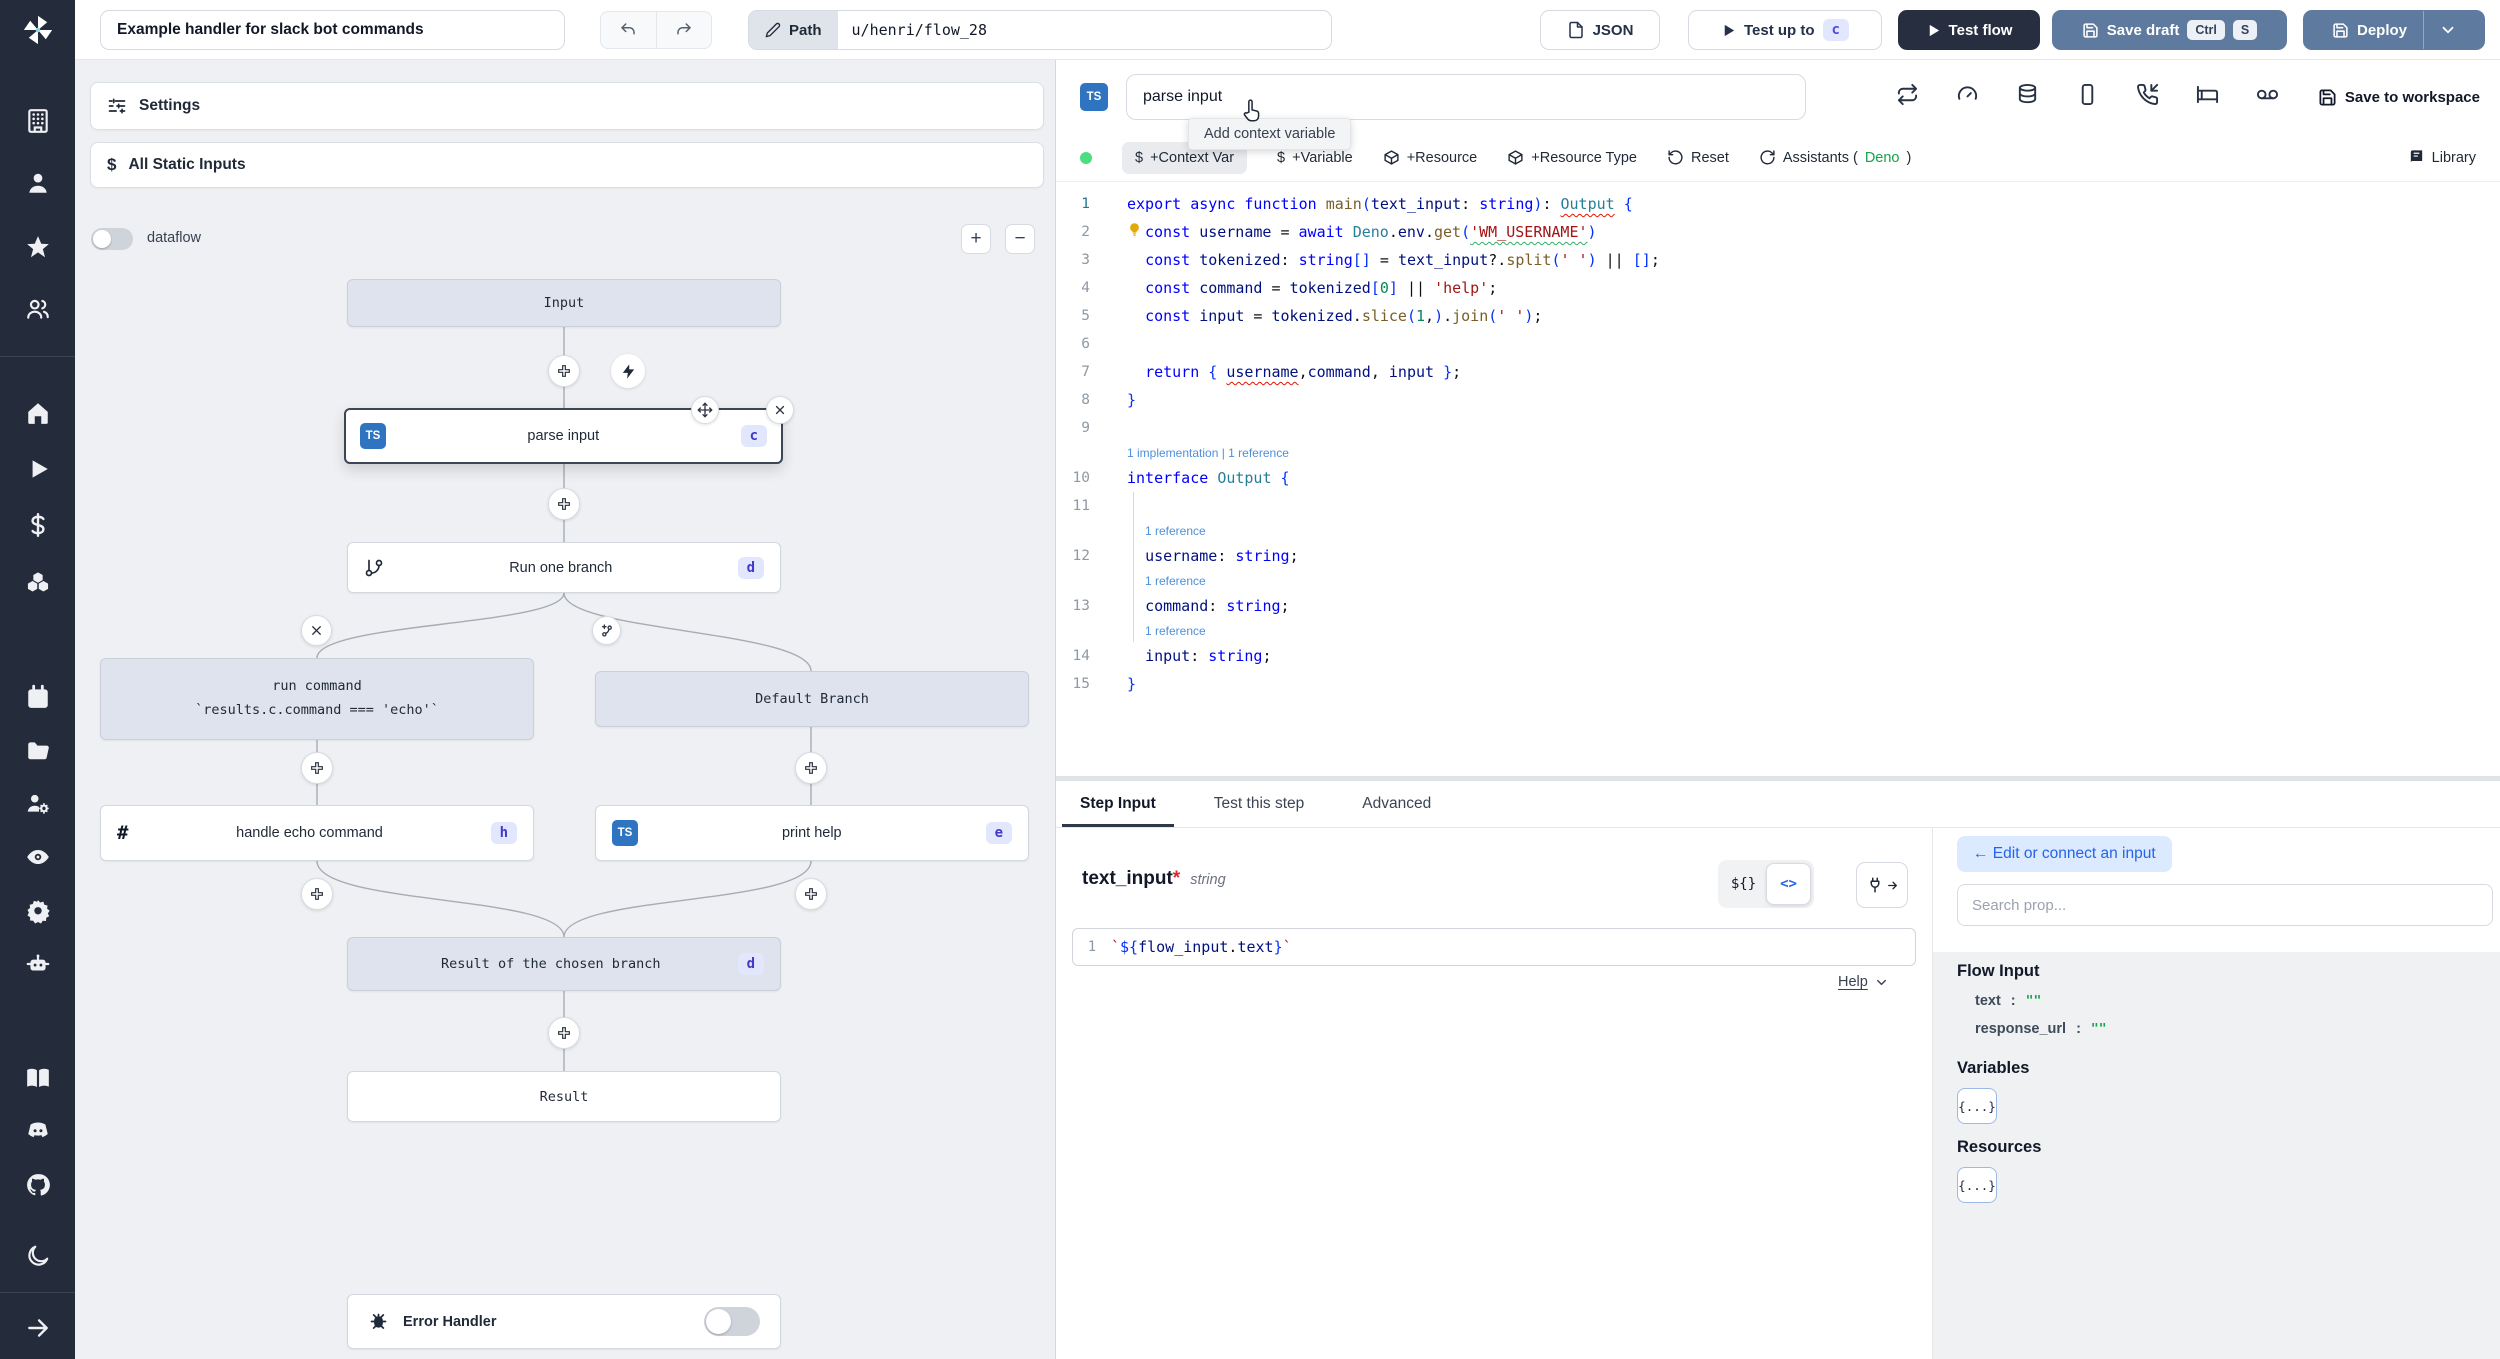 Image resolution: width=2500 pixels, height=1359 pixels. I want to click on delete-node-button, so click(780, 410).